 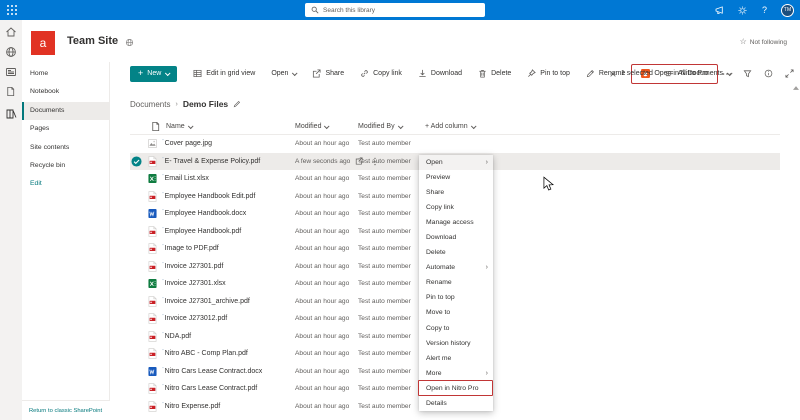 I want to click on context-menu-item: Automate, so click(x=456, y=267).